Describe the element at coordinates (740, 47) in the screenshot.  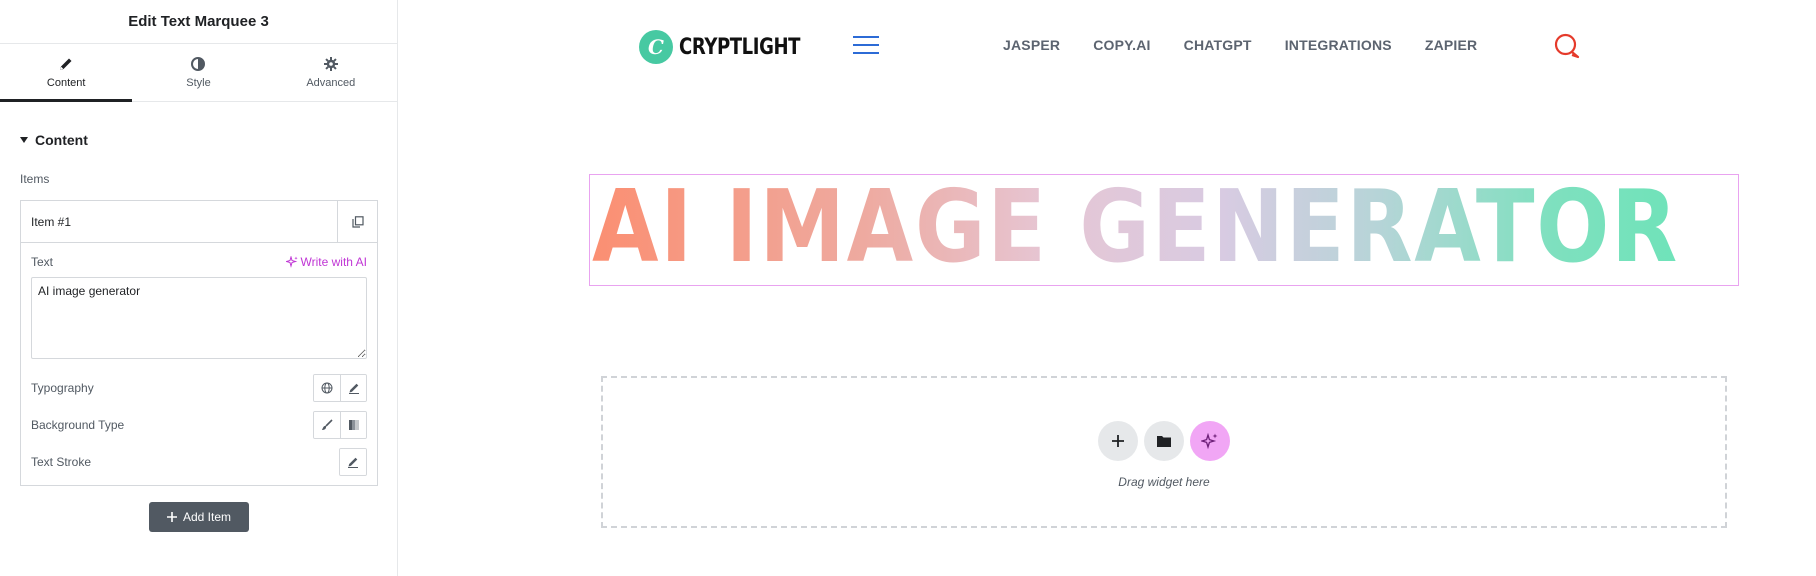
I see `logo-text: CRYPTLIGHT` at that location.